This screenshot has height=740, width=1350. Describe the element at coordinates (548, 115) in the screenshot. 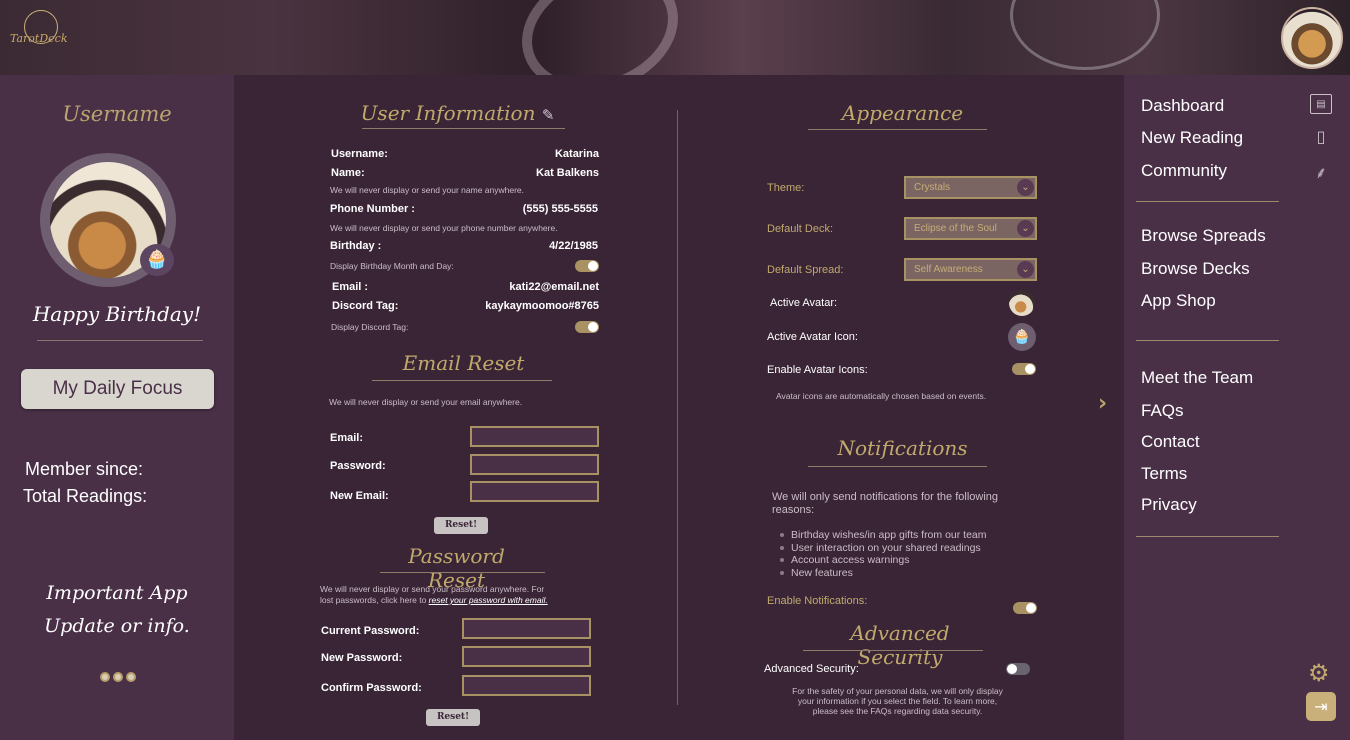

I see `edit-pencil-icon: ✎` at that location.